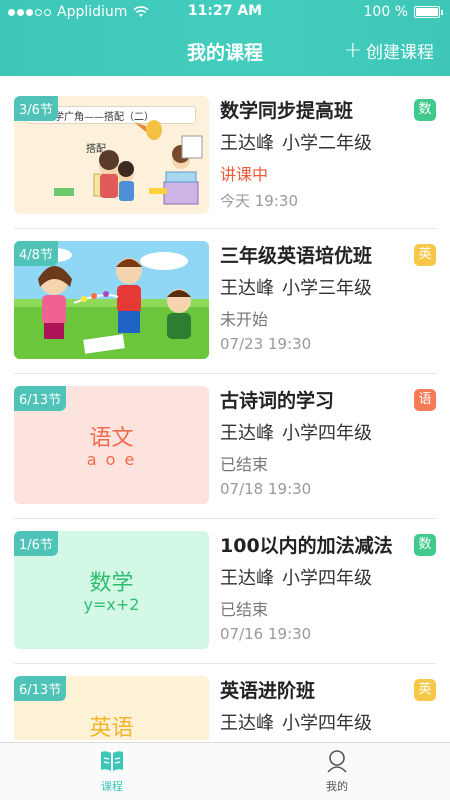 This screenshot has height=800, width=450. What do you see at coordinates (327, 288) in the screenshot?
I see `grade-level: 小学三年级` at bounding box center [327, 288].